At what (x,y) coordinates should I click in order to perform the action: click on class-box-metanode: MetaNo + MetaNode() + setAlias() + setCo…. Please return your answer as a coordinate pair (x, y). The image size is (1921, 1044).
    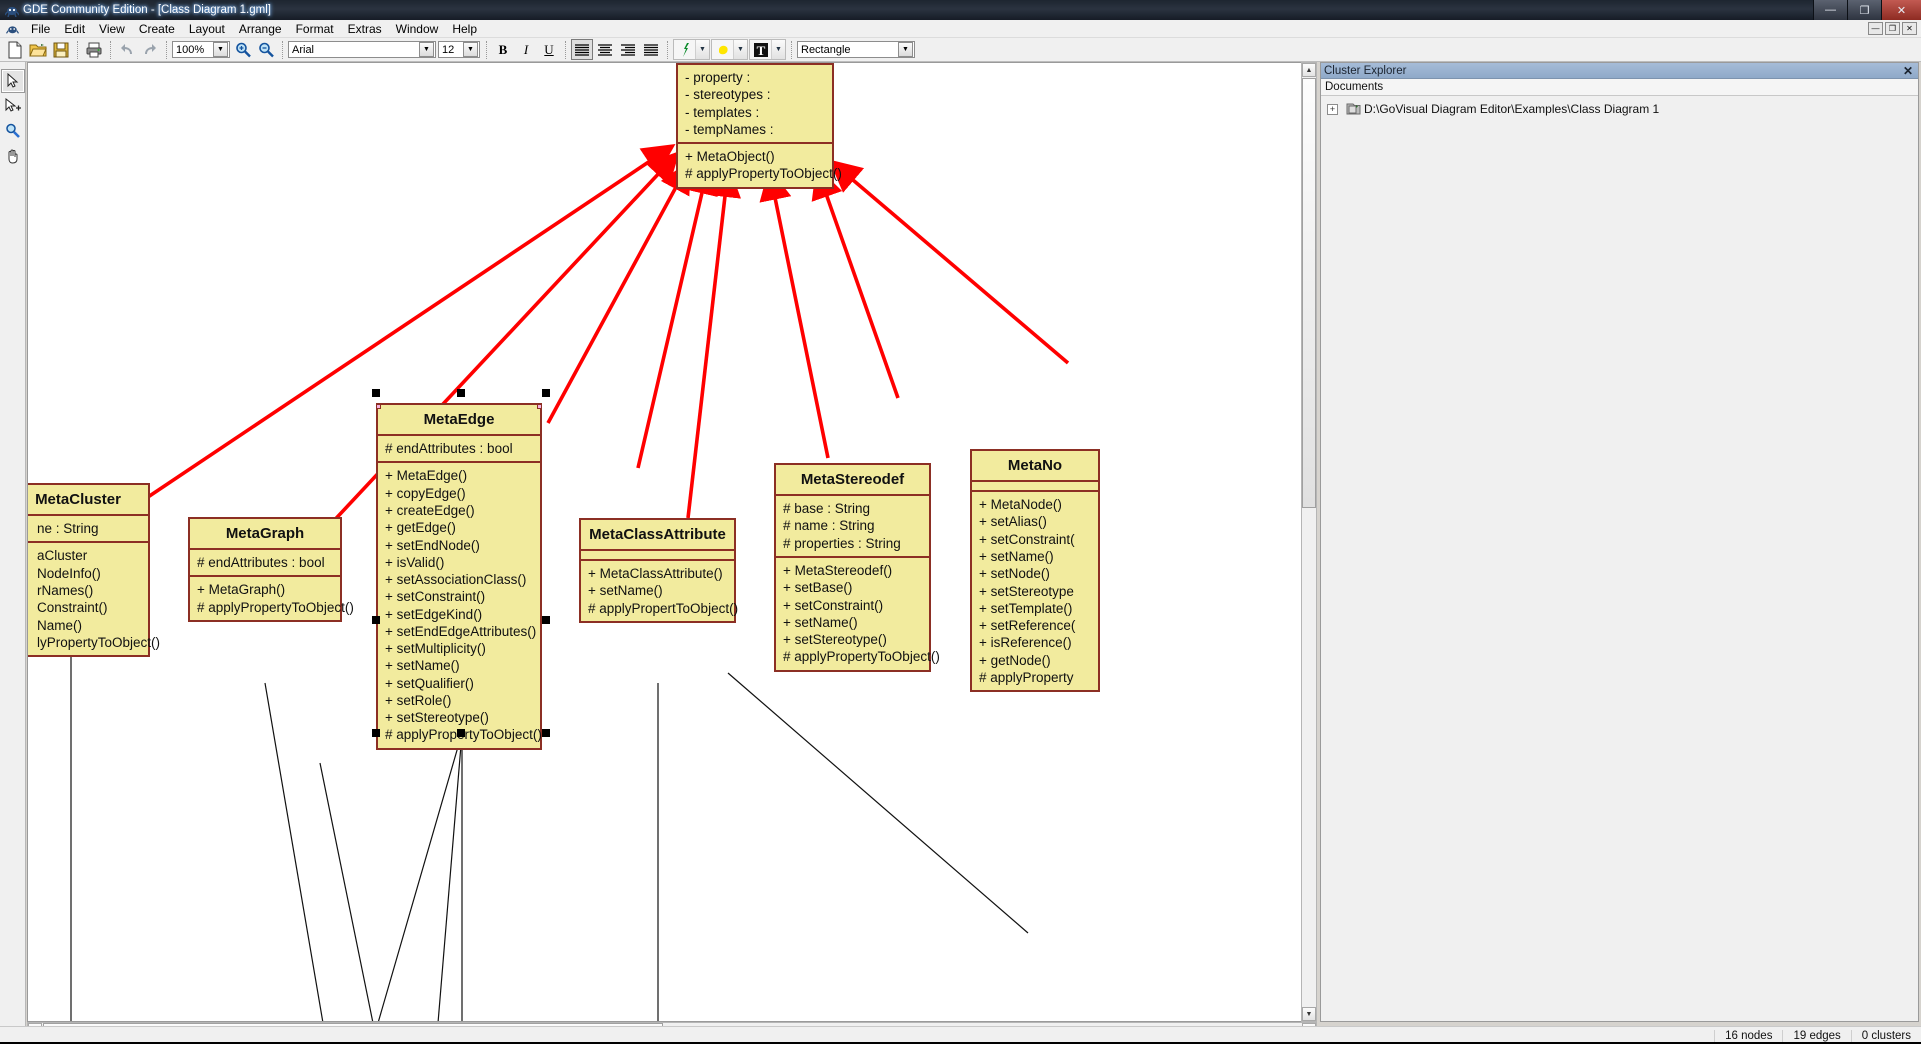
    Looking at the image, I should click on (1035, 571).